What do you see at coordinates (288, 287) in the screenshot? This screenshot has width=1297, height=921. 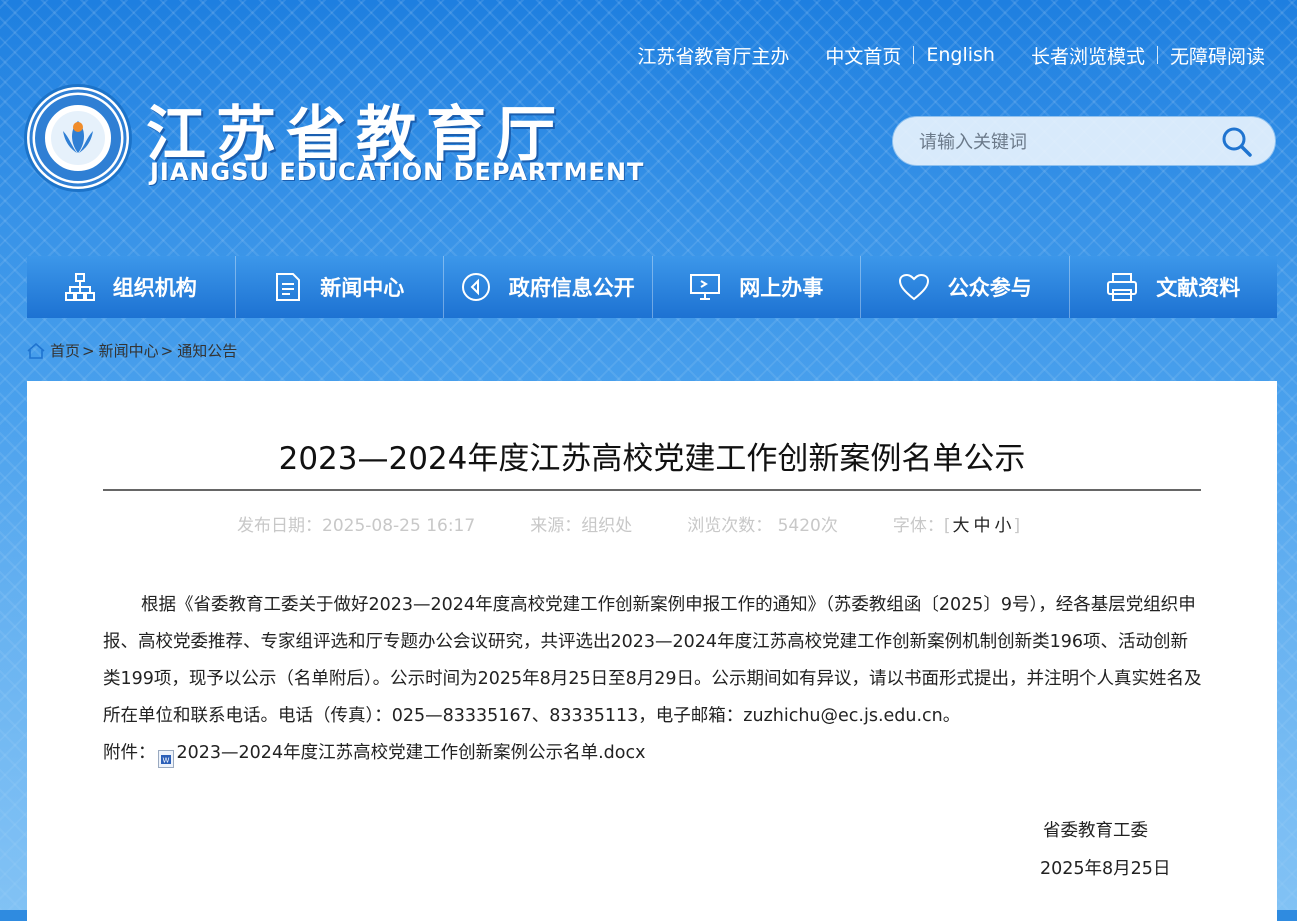 I see `document-icon` at bounding box center [288, 287].